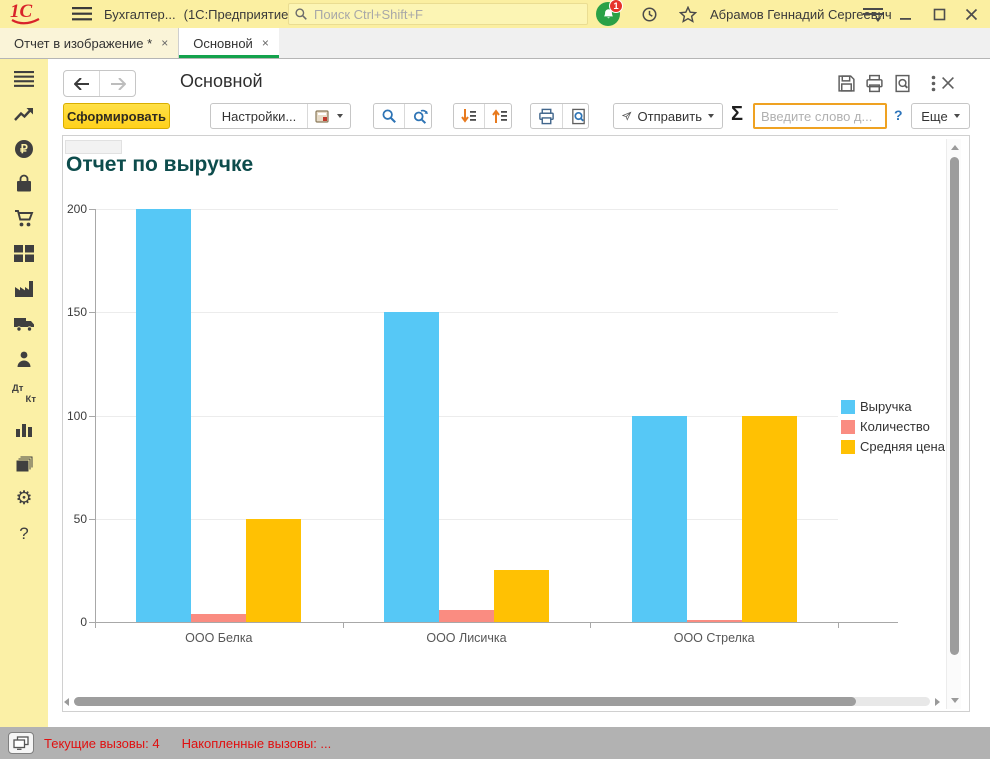 The height and width of the screenshot is (759, 990). Describe the element at coordinates (82, 16) in the screenshot. I see `main-menu-icon` at that location.